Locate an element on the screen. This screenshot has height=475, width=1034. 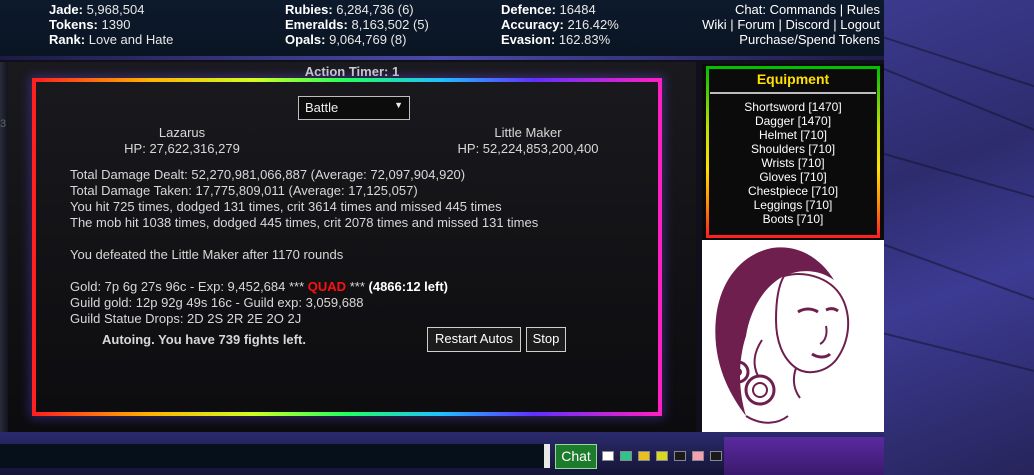
chat-input is located at coordinates (275, 456).